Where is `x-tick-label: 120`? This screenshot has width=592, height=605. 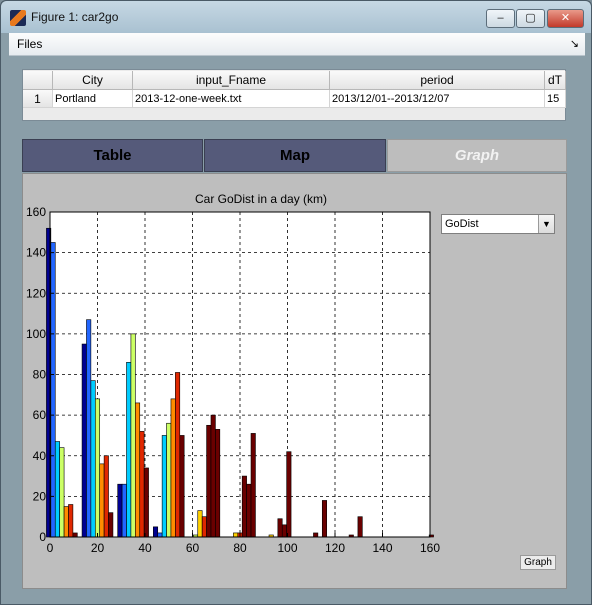 x-tick-label: 120 is located at coordinates (335, 548).